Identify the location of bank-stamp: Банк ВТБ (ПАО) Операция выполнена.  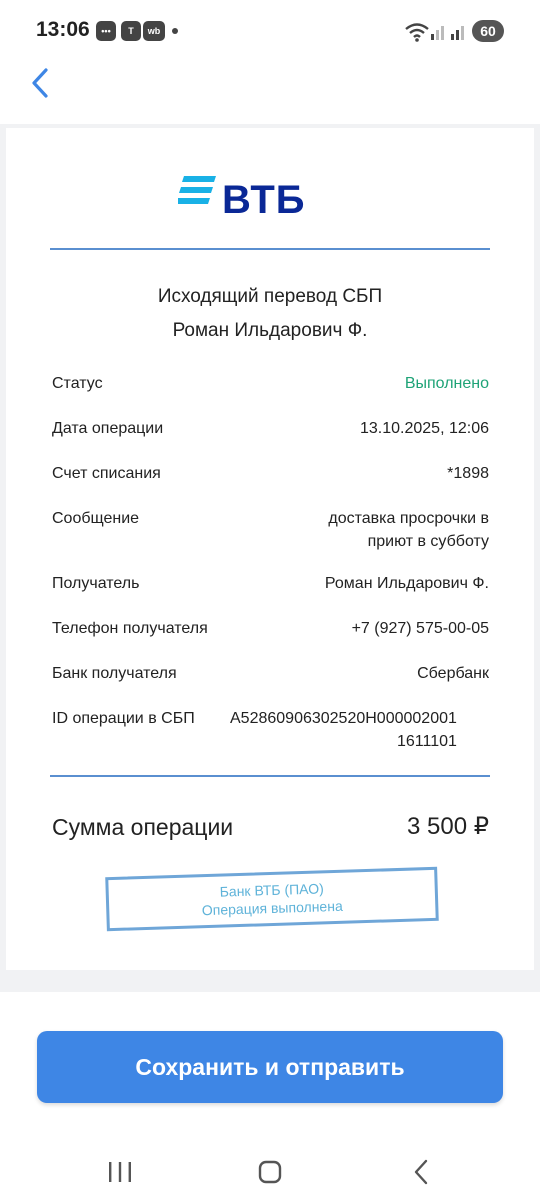
(272, 899).